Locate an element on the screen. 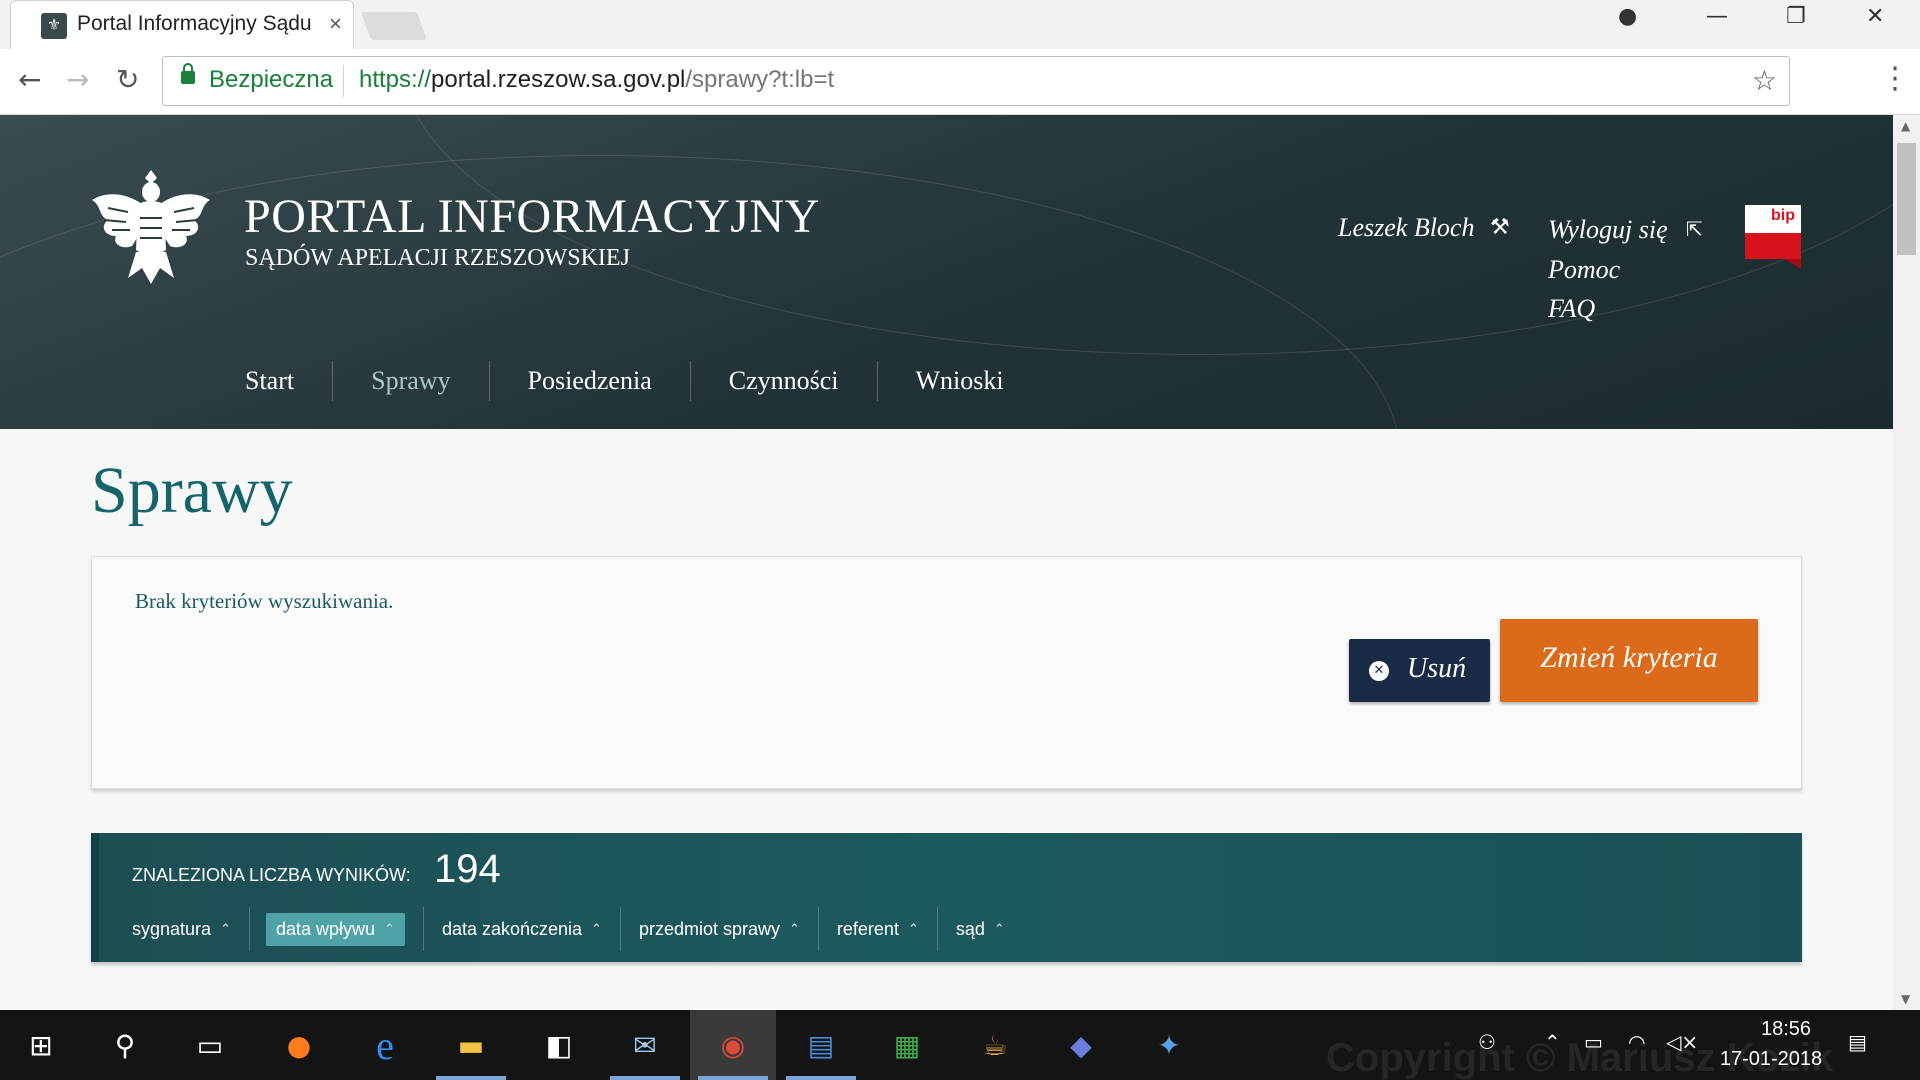 This screenshot has width=1920, height=1080. secure-label: Bezpieczna is located at coordinates (271, 79).